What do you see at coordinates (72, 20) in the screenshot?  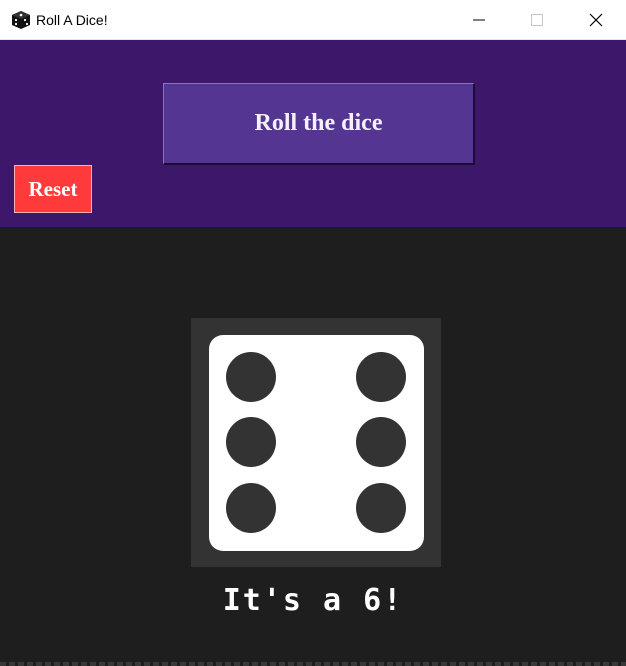 I see `window-title: Roll A Dice!` at bounding box center [72, 20].